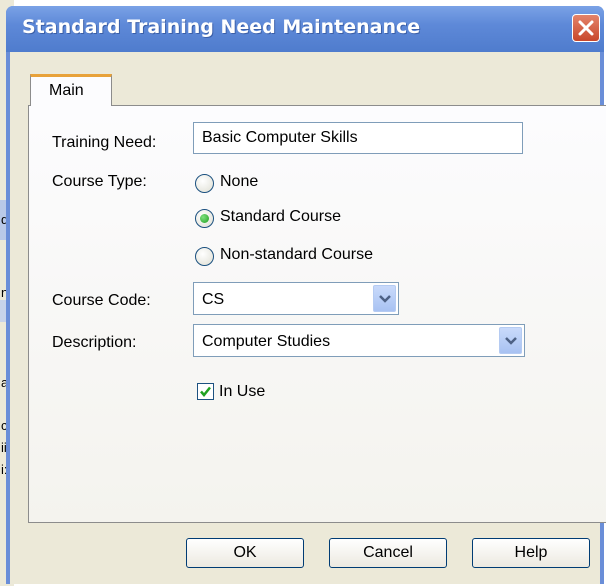 This screenshot has width=606, height=586. I want to click on course-code-select: CS, so click(296, 298).